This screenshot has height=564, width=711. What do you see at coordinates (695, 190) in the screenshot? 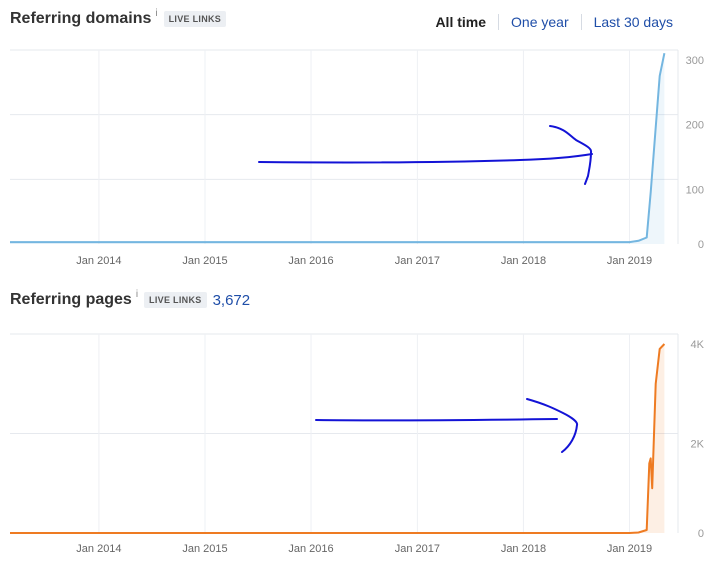
I see `y-tick-label: 100` at bounding box center [695, 190].